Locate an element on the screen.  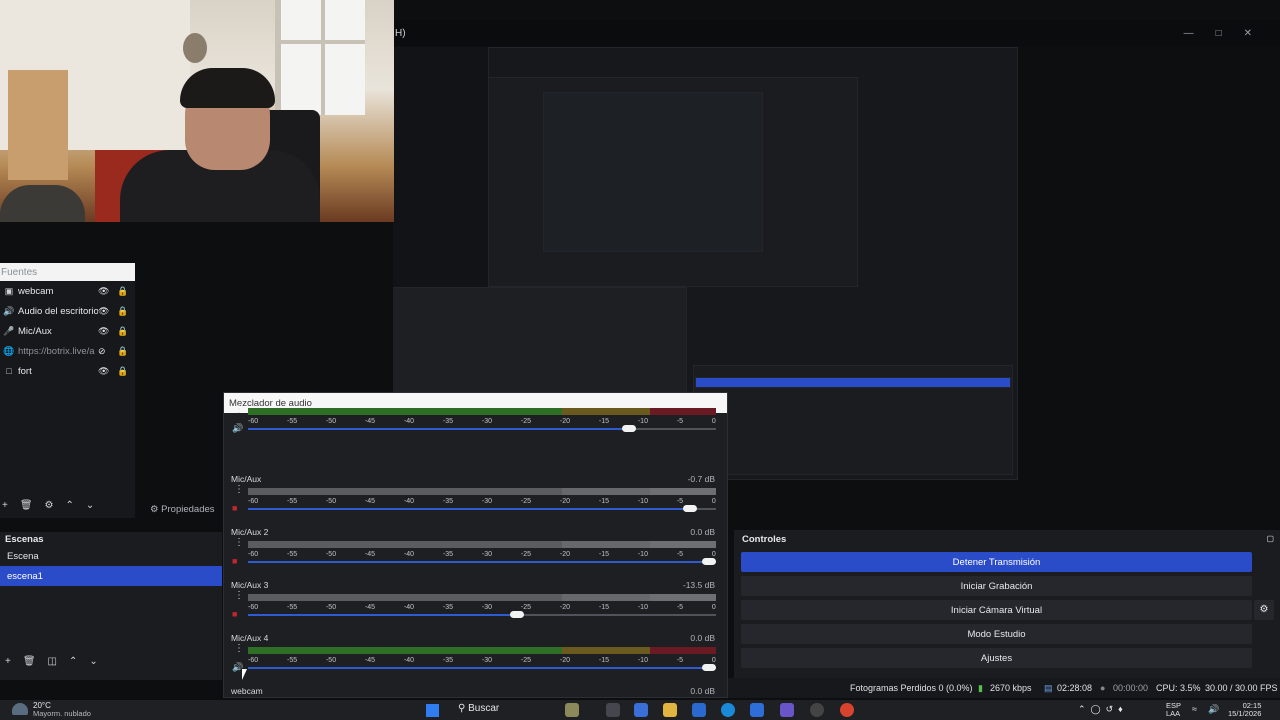
maximize-icon: □ is located at coordinates (1219, 33).